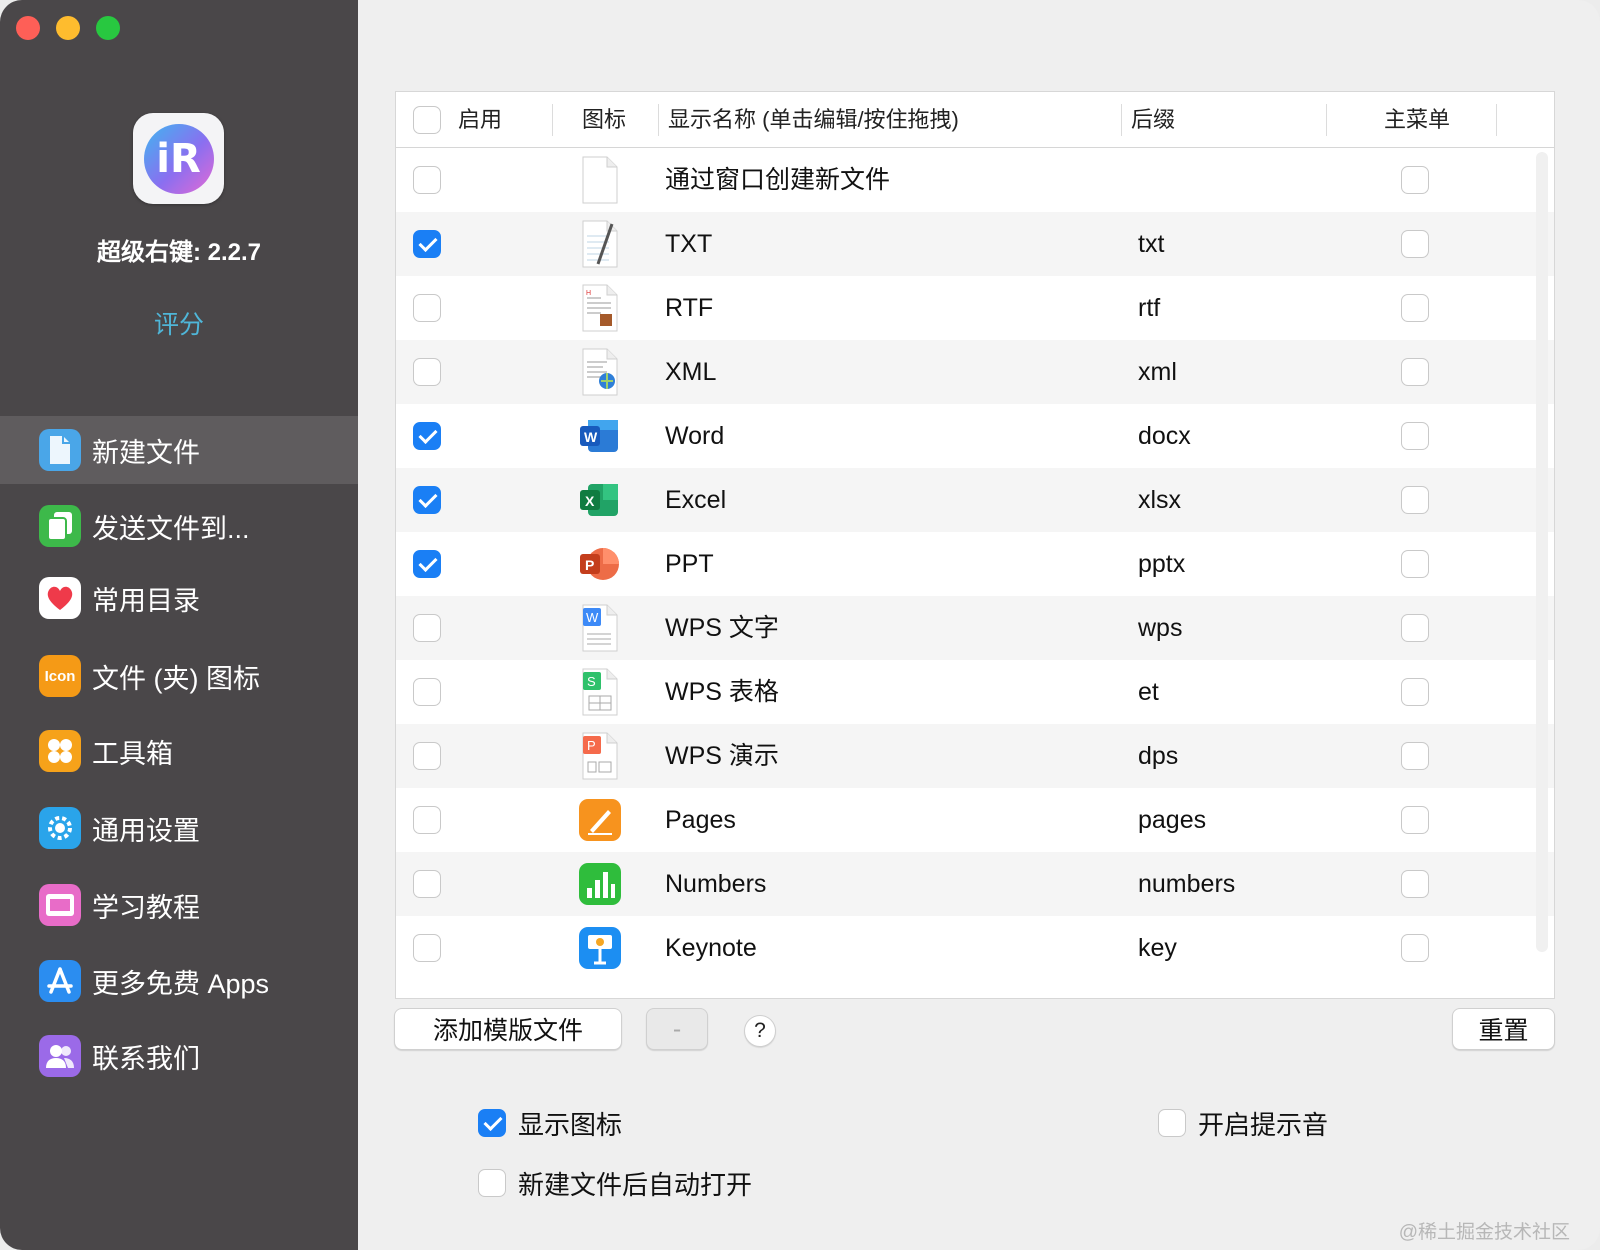 The height and width of the screenshot is (1250, 1600). What do you see at coordinates (427, 120) in the screenshot?
I see `select-all-checkbox` at bounding box center [427, 120].